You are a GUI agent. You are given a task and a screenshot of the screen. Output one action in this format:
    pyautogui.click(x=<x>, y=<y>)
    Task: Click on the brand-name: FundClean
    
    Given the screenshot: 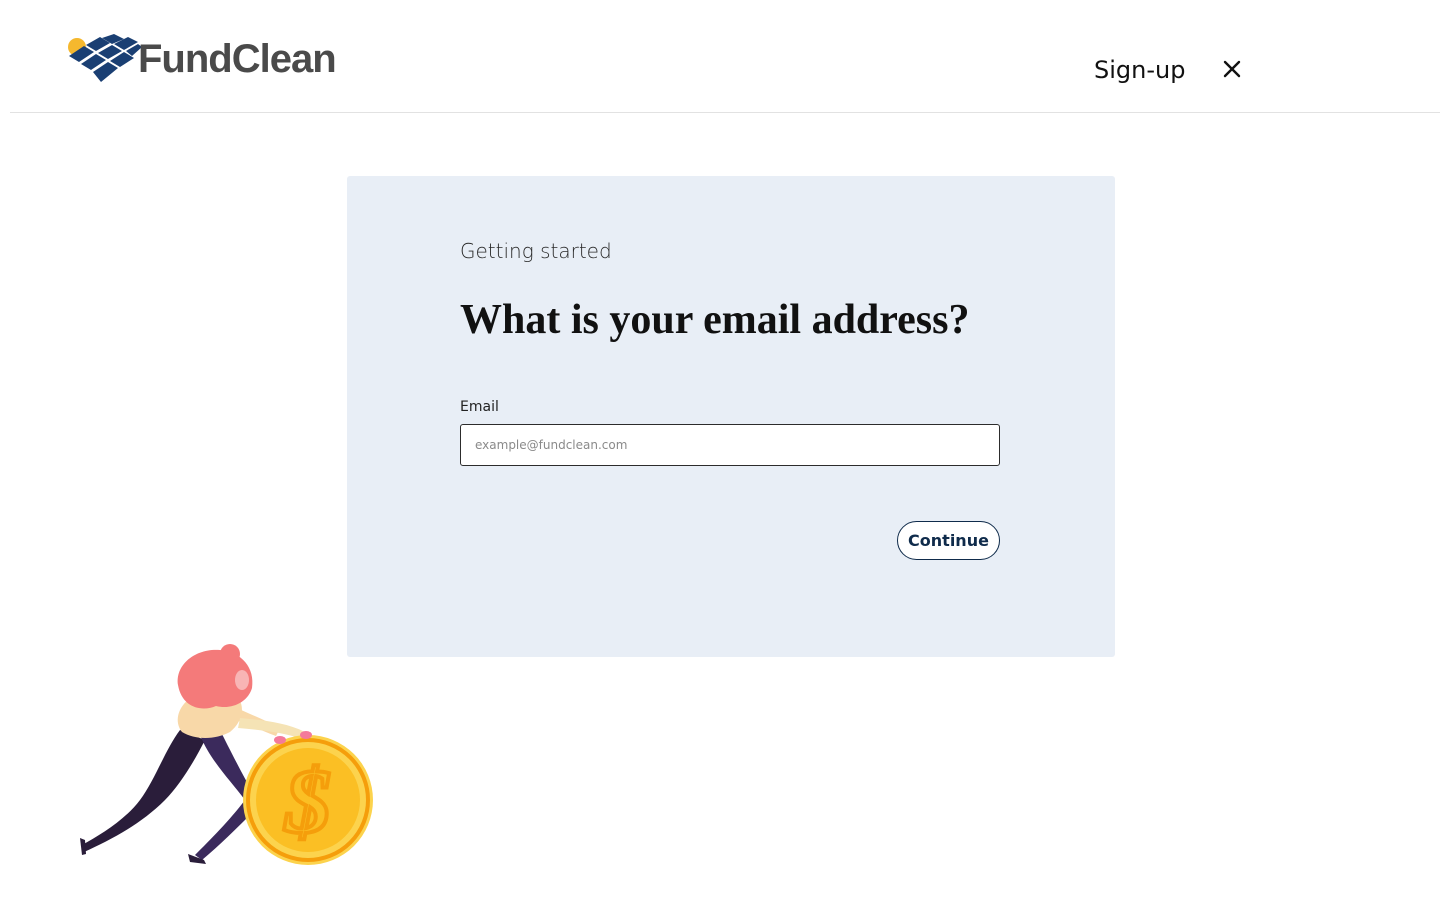 What is the action you would take?
    pyautogui.click(x=237, y=59)
    